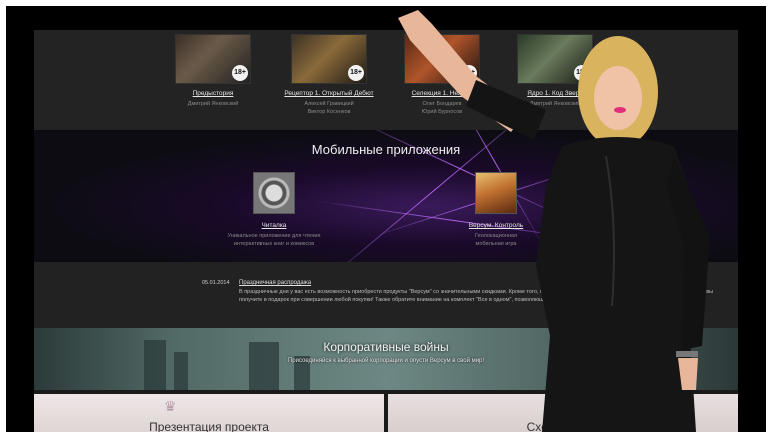  I want to click on author-name: Олег Бондарев, so click(442, 104).